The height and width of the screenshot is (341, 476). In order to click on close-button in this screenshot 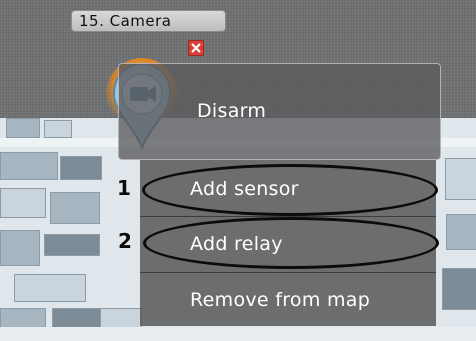, I will do `click(196, 48)`.